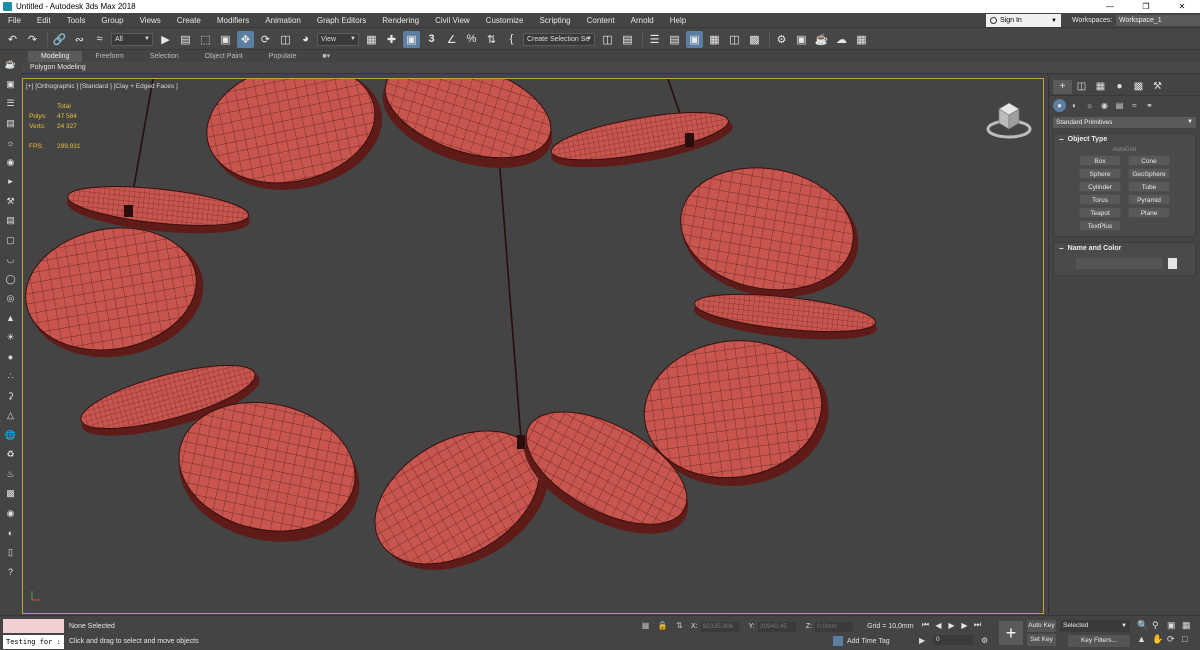 Image resolution: width=1200 pixels, height=650 pixels. What do you see at coordinates (371, 39) in the screenshot?
I see `pivot-center-icon: ▦` at bounding box center [371, 39].